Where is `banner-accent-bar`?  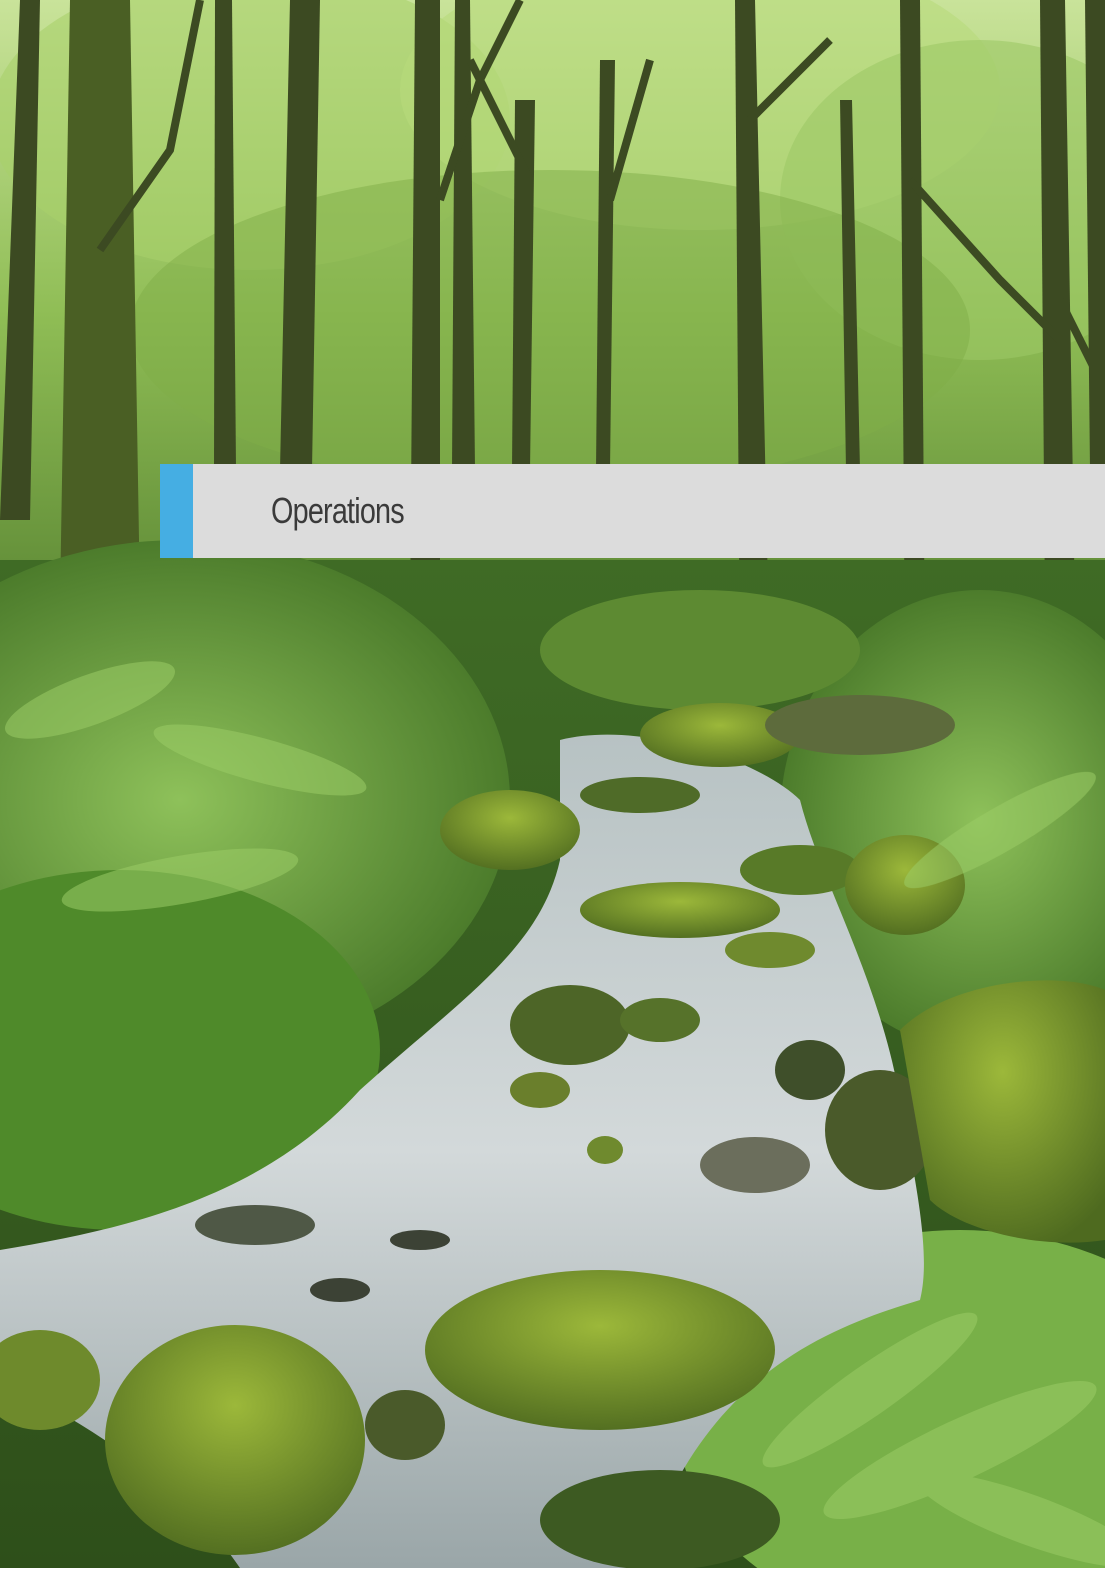 banner-accent-bar is located at coordinates (176, 511).